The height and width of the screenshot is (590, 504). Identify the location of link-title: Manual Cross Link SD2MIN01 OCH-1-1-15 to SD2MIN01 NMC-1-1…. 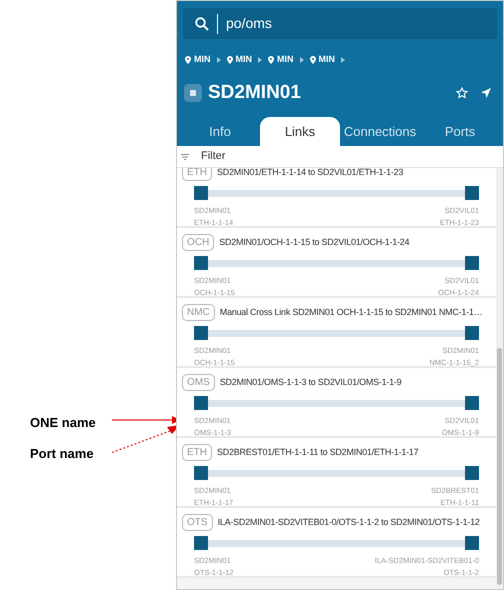
(351, 312).